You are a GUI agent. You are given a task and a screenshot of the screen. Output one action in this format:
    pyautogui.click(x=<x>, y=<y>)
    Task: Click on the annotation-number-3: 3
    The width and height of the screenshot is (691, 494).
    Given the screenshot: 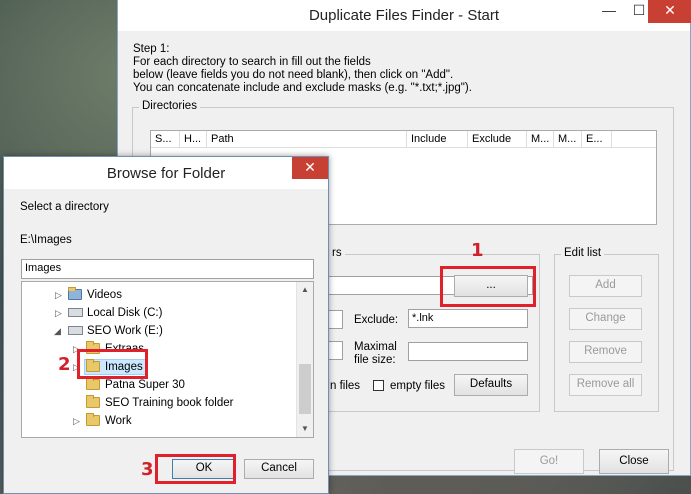 What is the action you would take?
    pyautogui.click(x=147, y=469)
    